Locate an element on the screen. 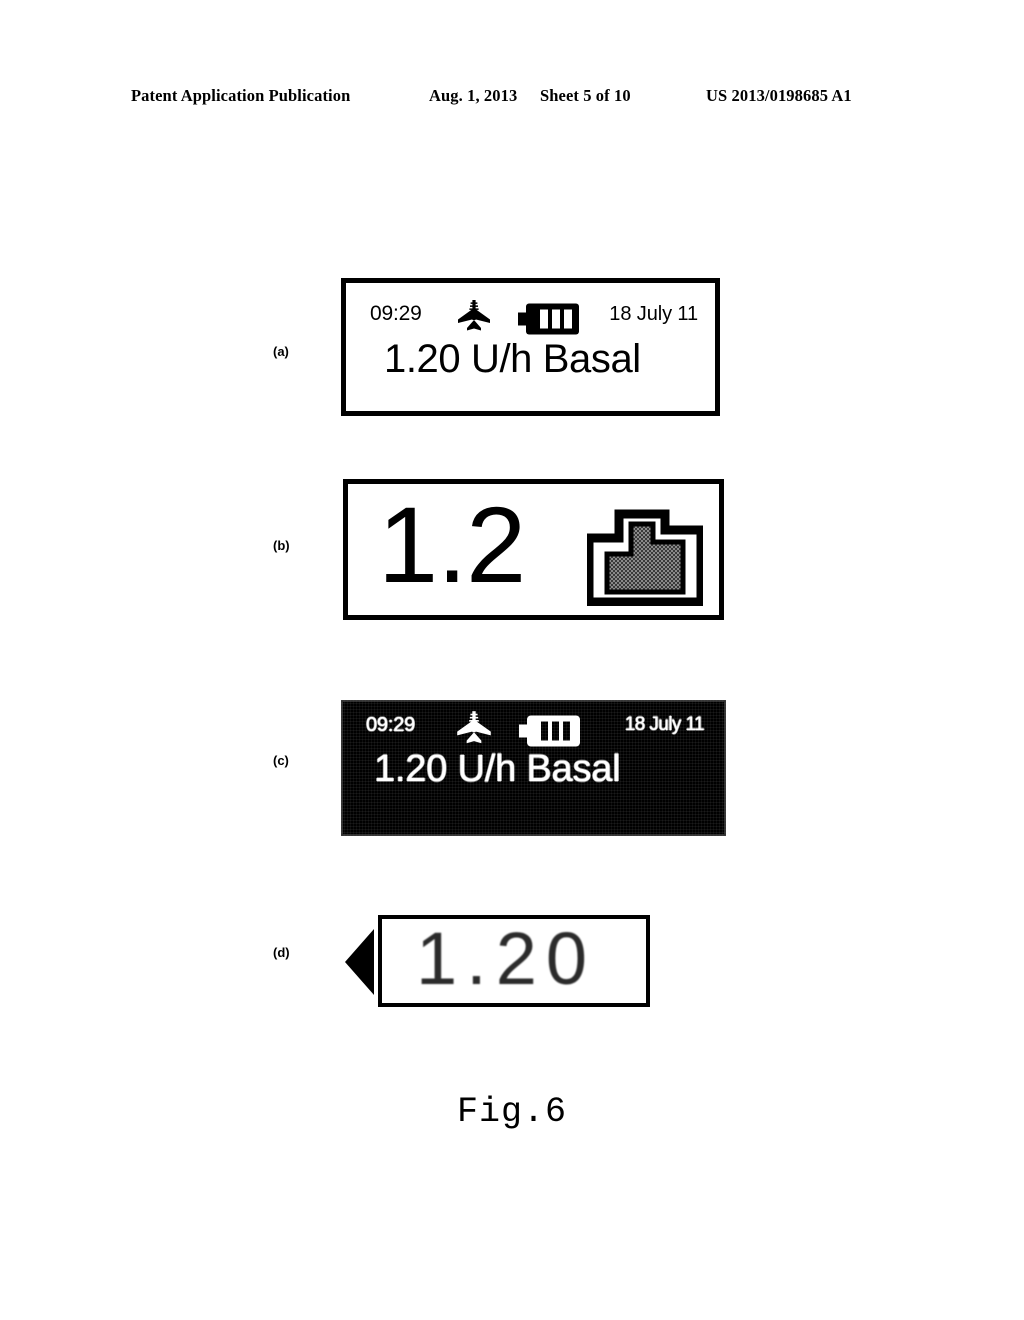 Image resolution: width=1024 pixels, height=1320 pixels. panel-label-b: (b) is located at coordinates (281, 545).